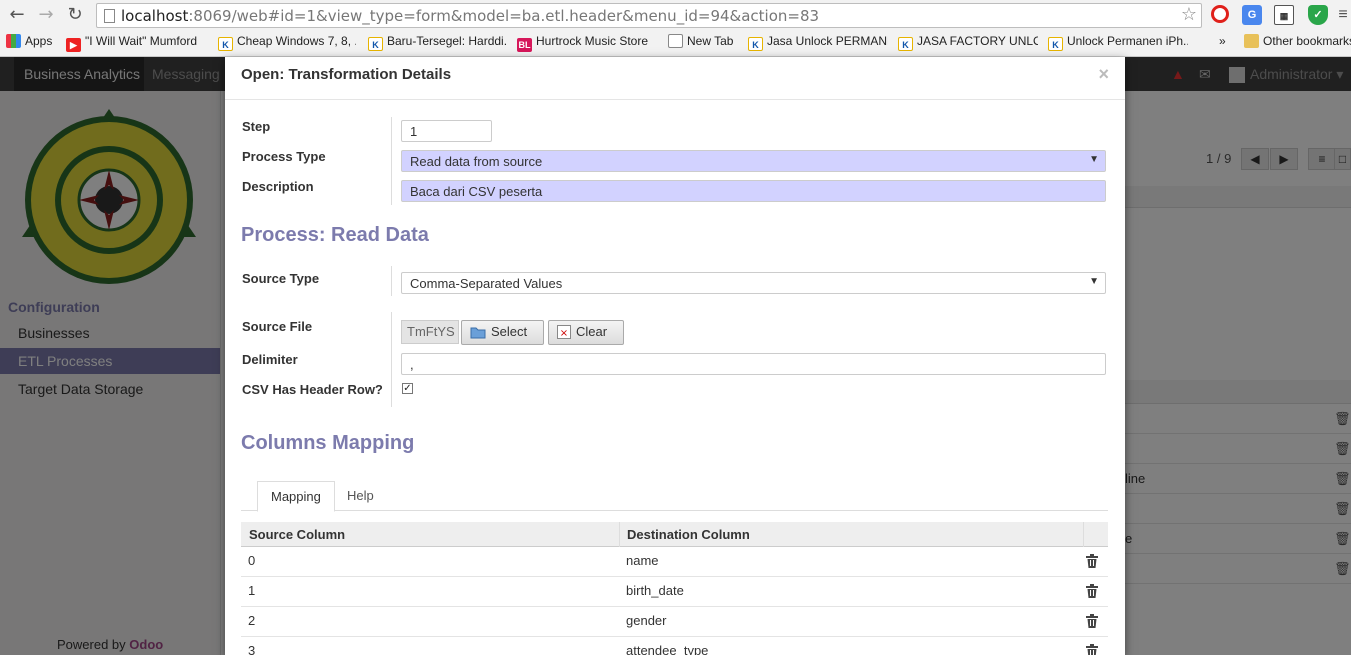 The height and width of the screenshot is (655, 1351). I want to click on bookmark-apps: Apps, so click(29, 41).